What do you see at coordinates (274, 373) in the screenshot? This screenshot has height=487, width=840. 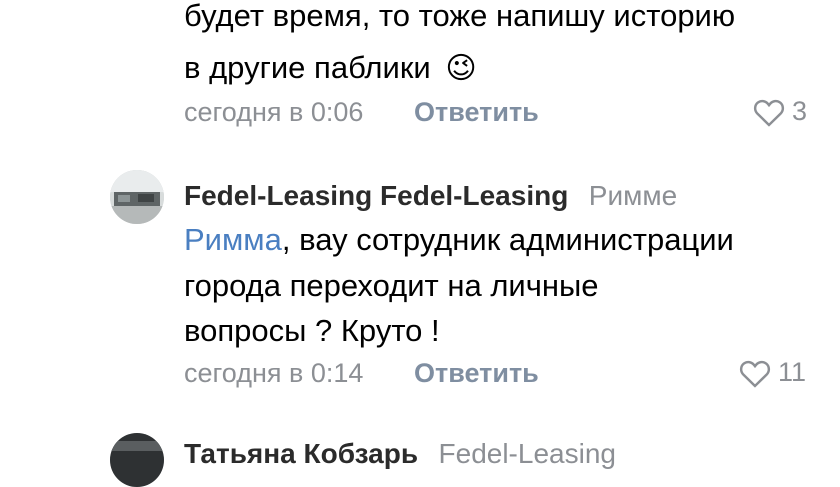 I see `comment-time: сегодня в 0:14` at bounding box center [274, 373].